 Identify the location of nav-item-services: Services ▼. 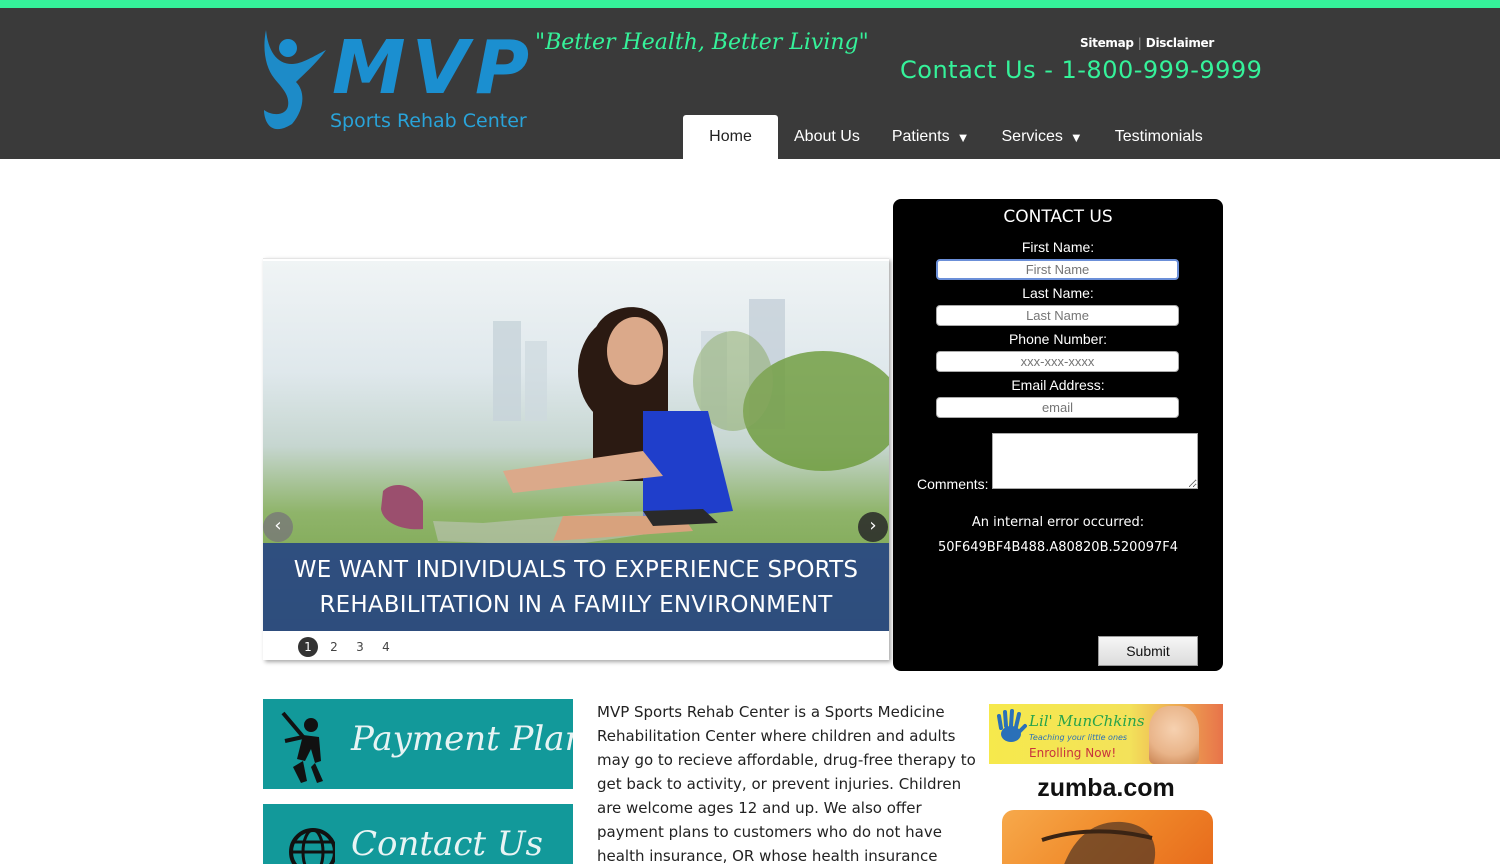
(1042, 137).